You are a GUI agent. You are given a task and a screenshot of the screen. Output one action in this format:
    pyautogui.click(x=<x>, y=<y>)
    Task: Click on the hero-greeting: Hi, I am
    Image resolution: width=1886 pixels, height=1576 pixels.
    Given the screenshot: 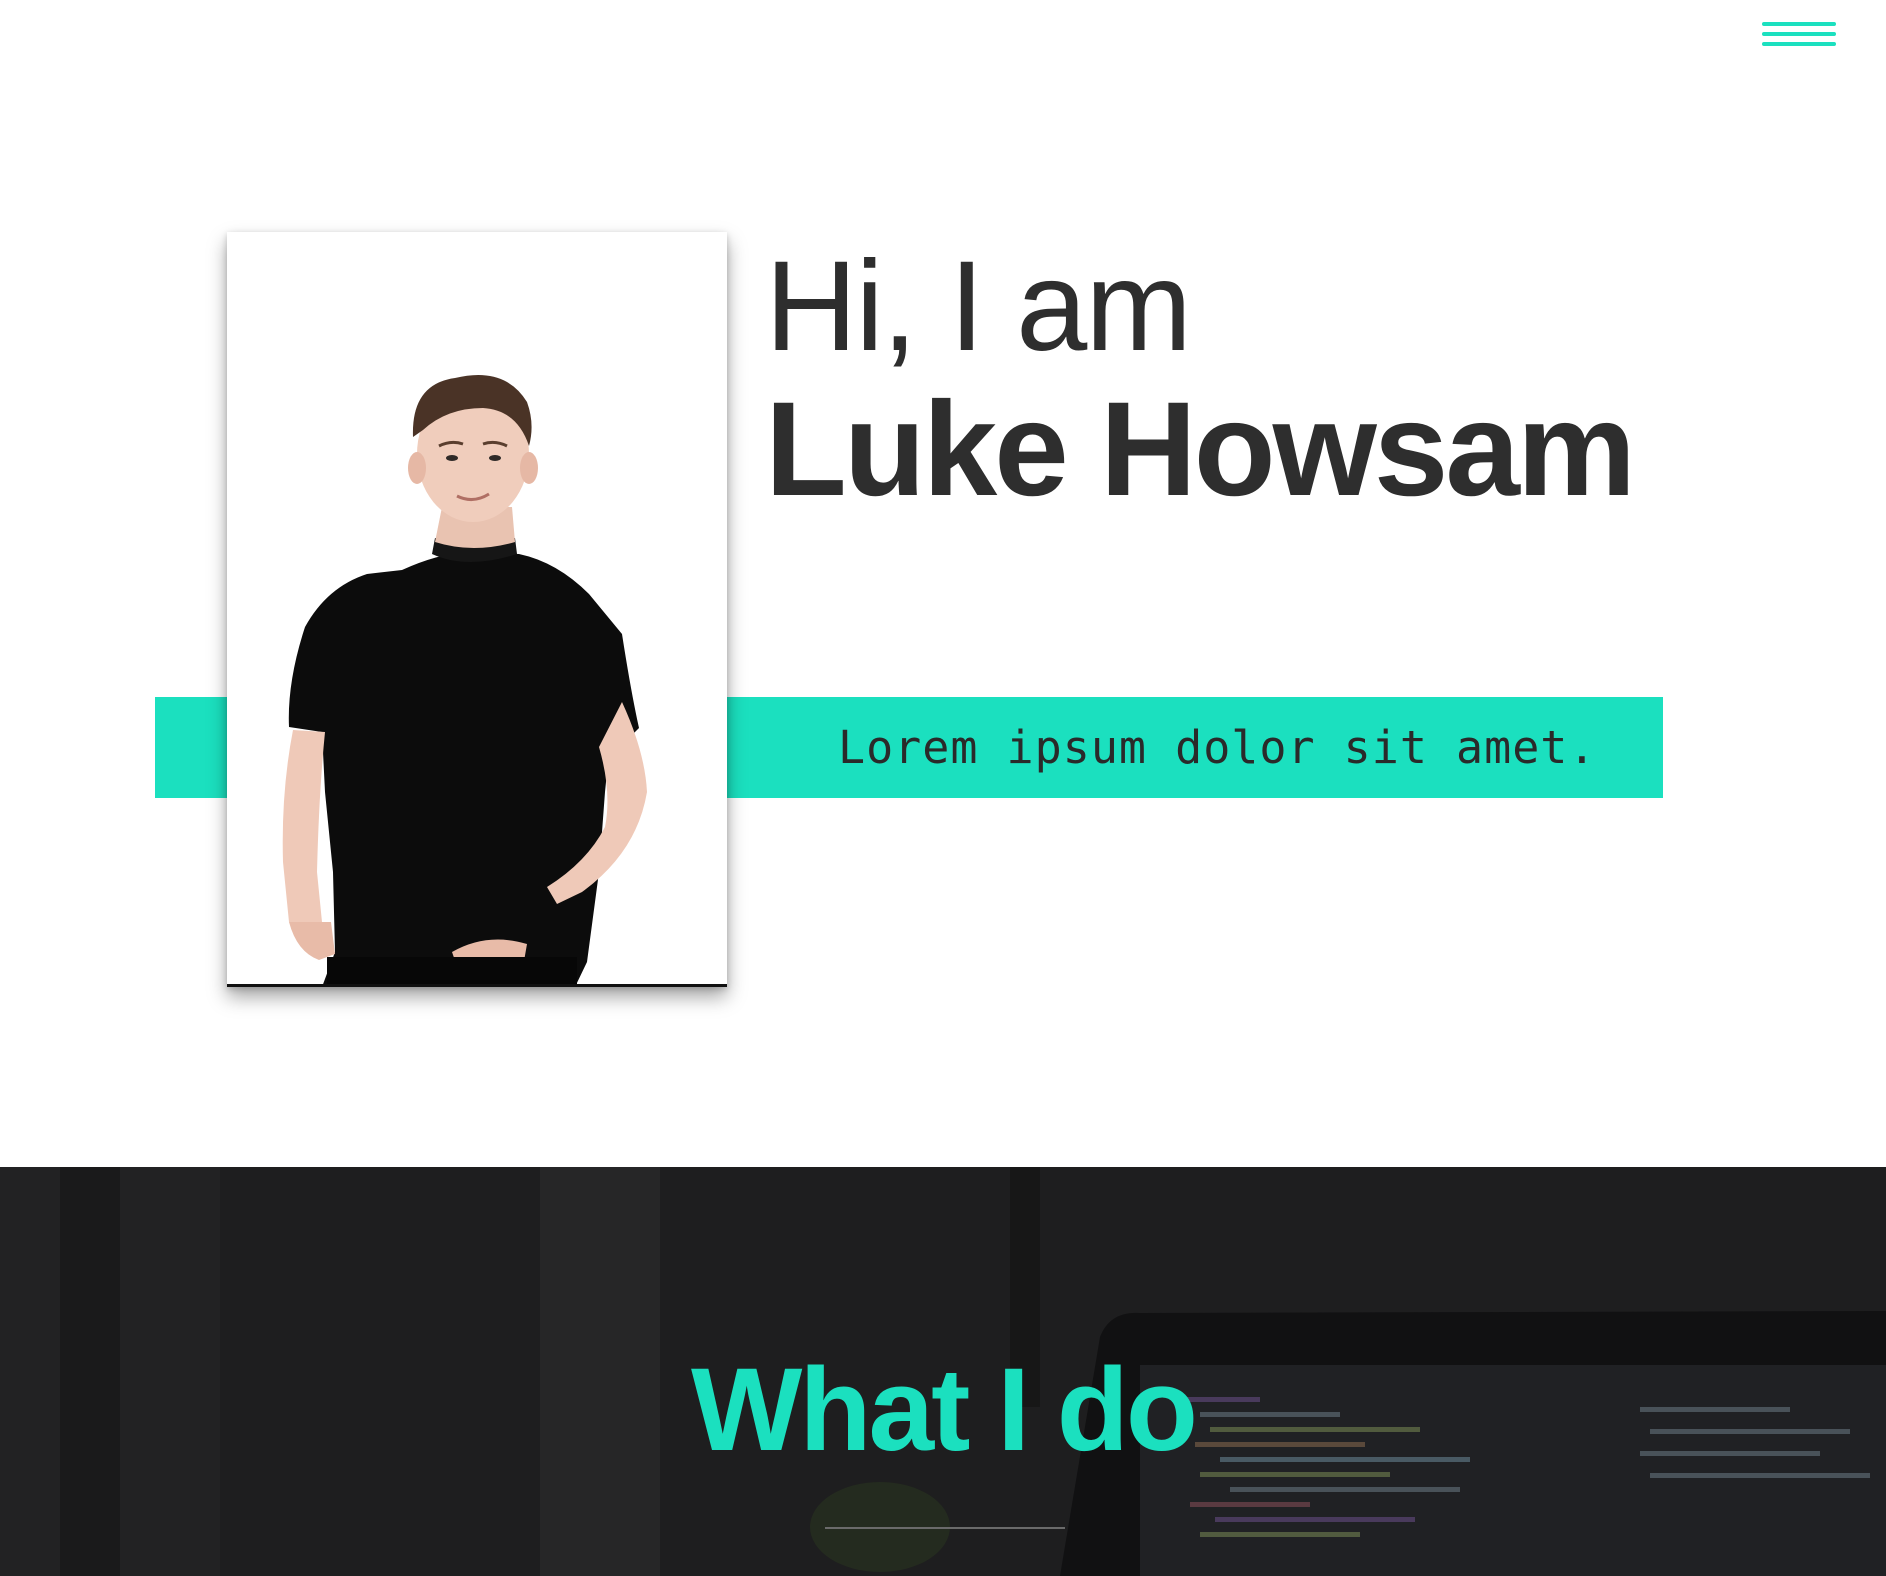 What is the action you would take?
    pyautogui.click(x=978, y=306)
    